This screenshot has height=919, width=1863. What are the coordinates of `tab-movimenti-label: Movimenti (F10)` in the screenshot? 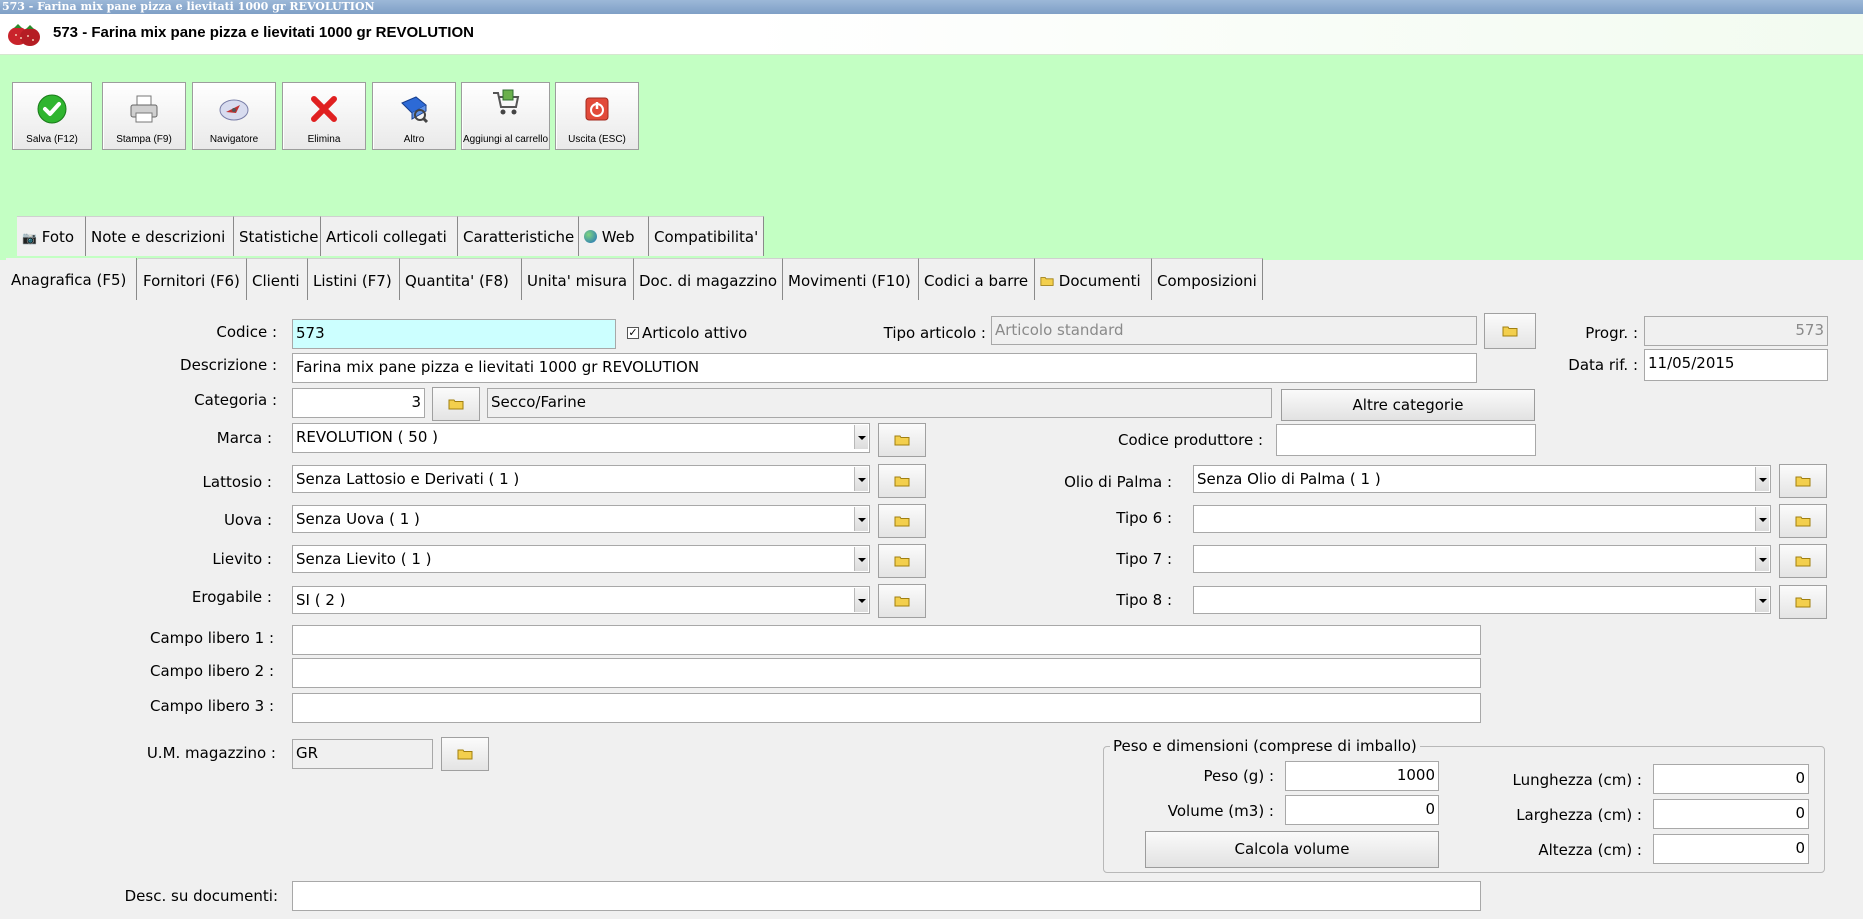 It's located at (849, 281).